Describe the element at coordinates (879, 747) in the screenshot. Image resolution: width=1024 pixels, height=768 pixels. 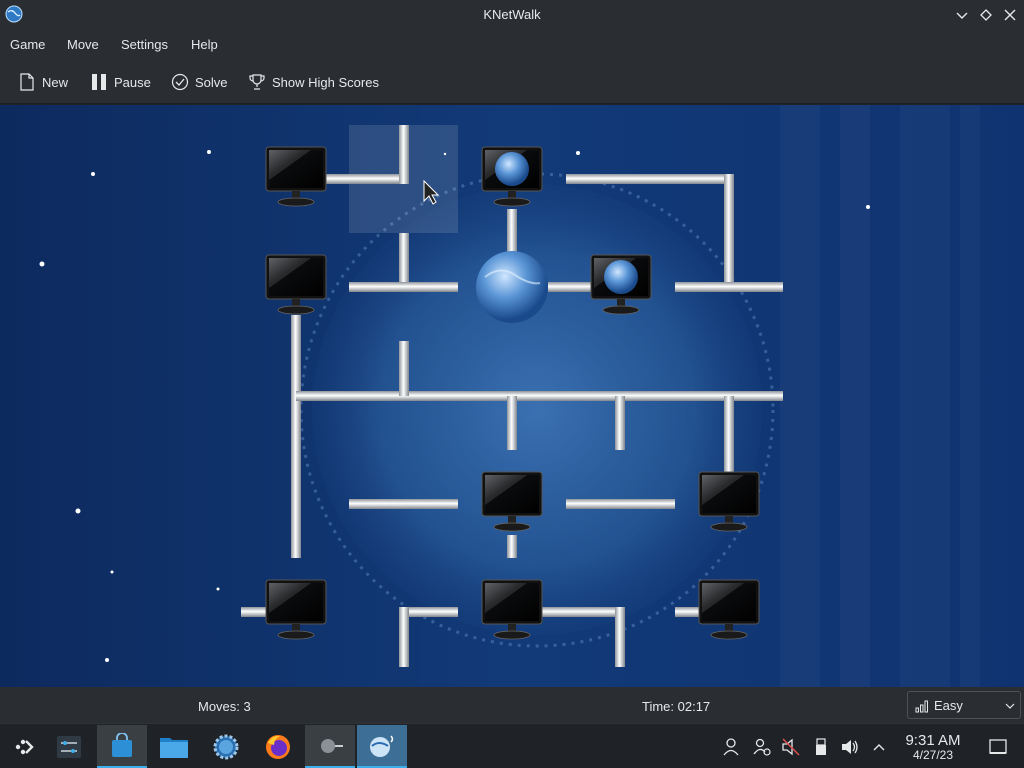
I see `chevron-up-icon` at that location.